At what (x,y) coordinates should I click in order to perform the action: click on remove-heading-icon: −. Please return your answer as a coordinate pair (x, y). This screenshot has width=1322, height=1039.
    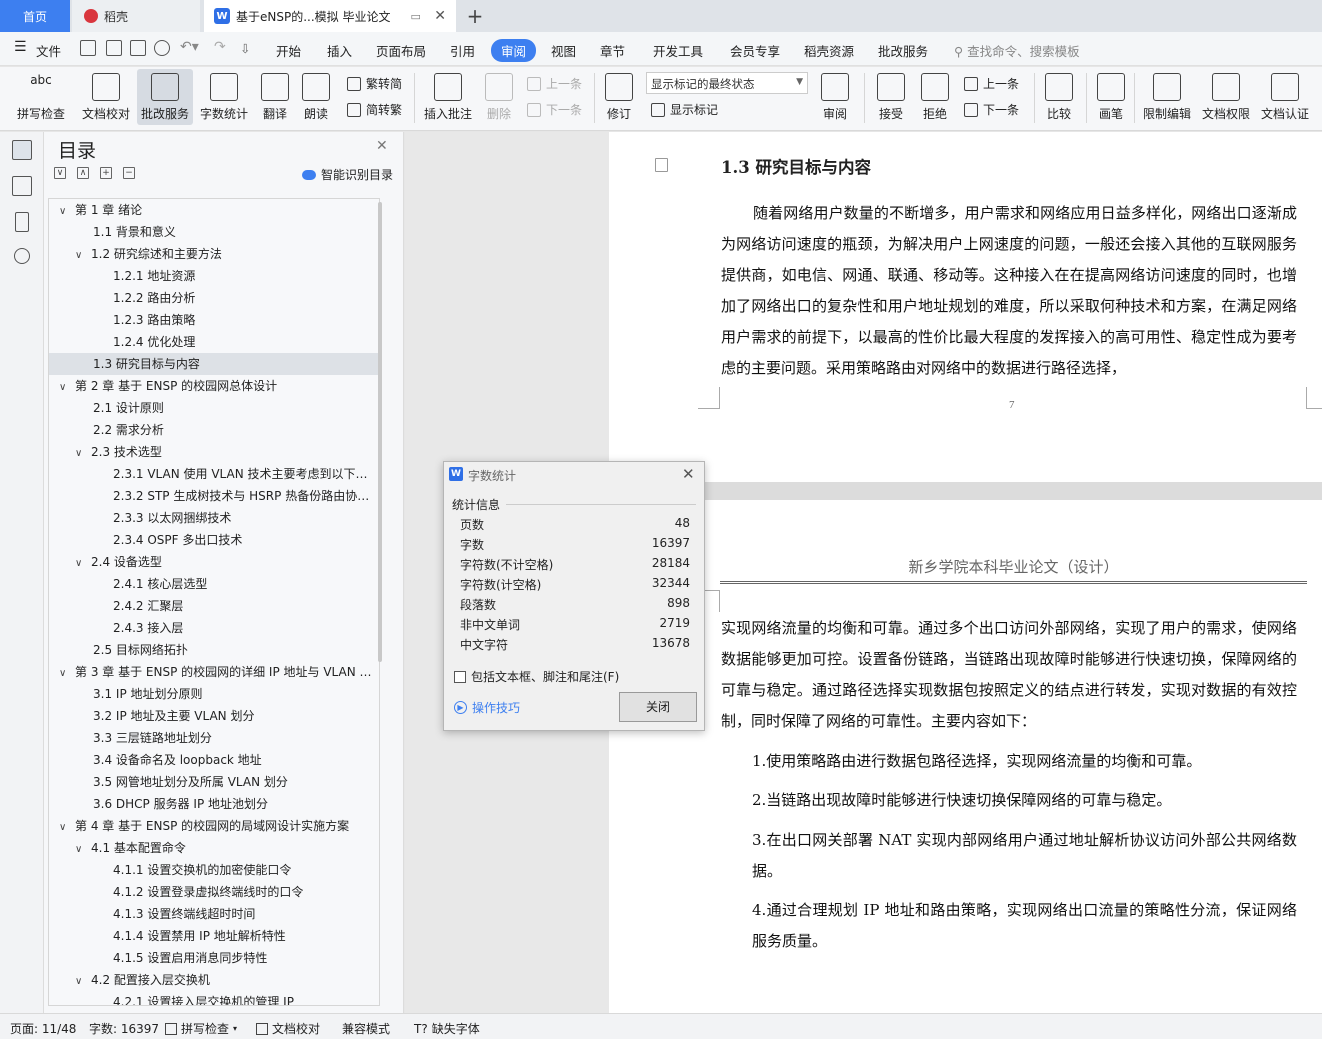
    Looking at the image, I should click on (129, 173).